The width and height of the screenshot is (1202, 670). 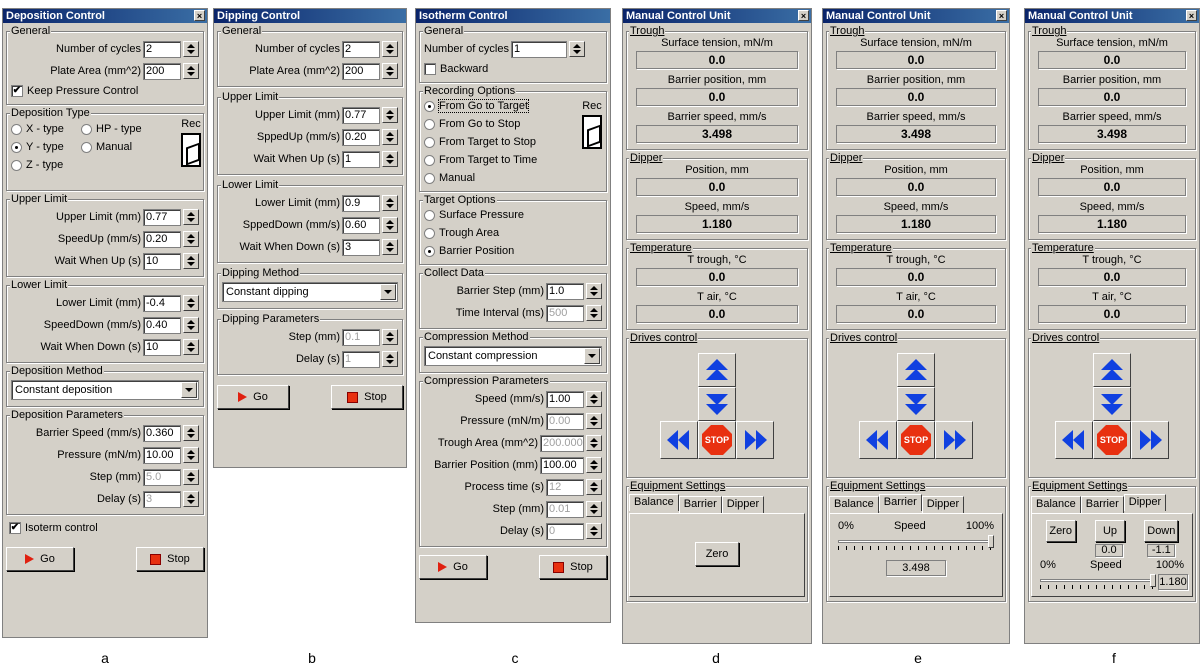 I want to click on dipper-speed-slider, so click(x=1098, y=582).